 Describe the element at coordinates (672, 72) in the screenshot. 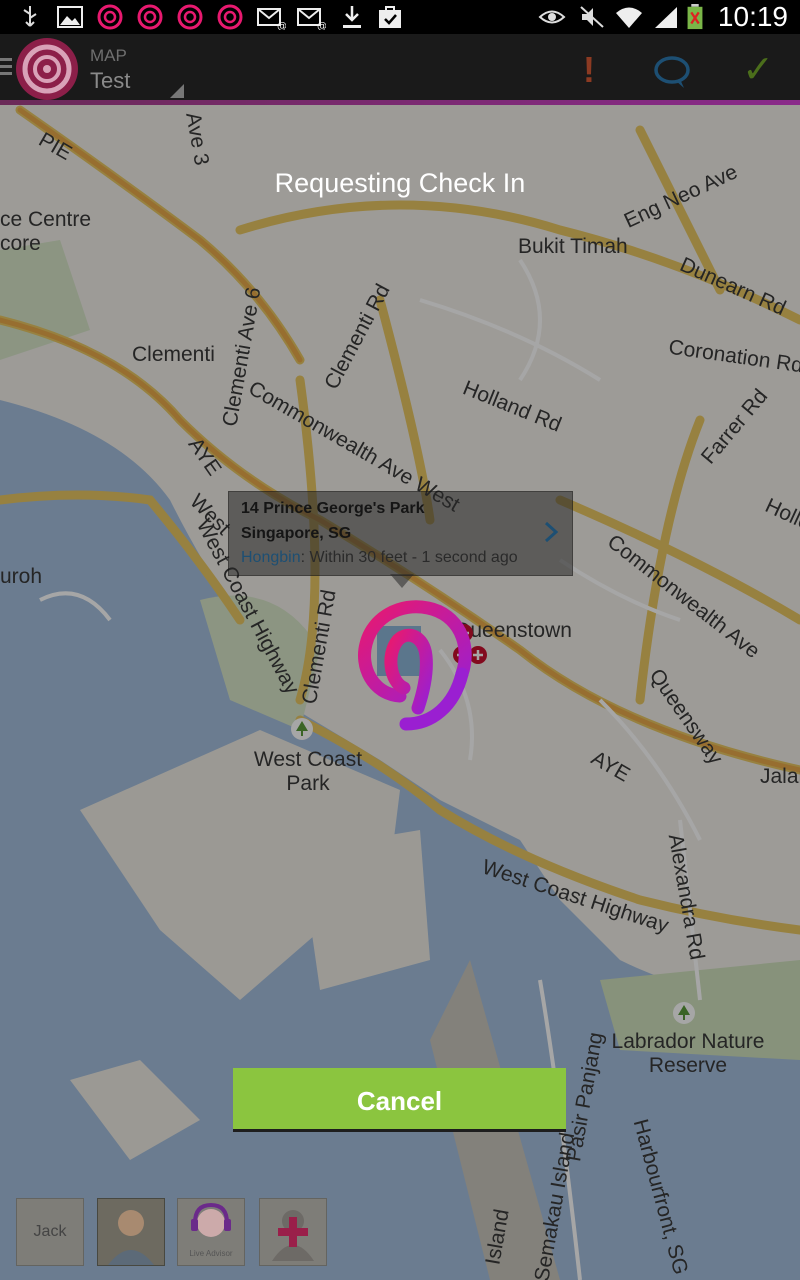

I see `chat-icon` at that location.